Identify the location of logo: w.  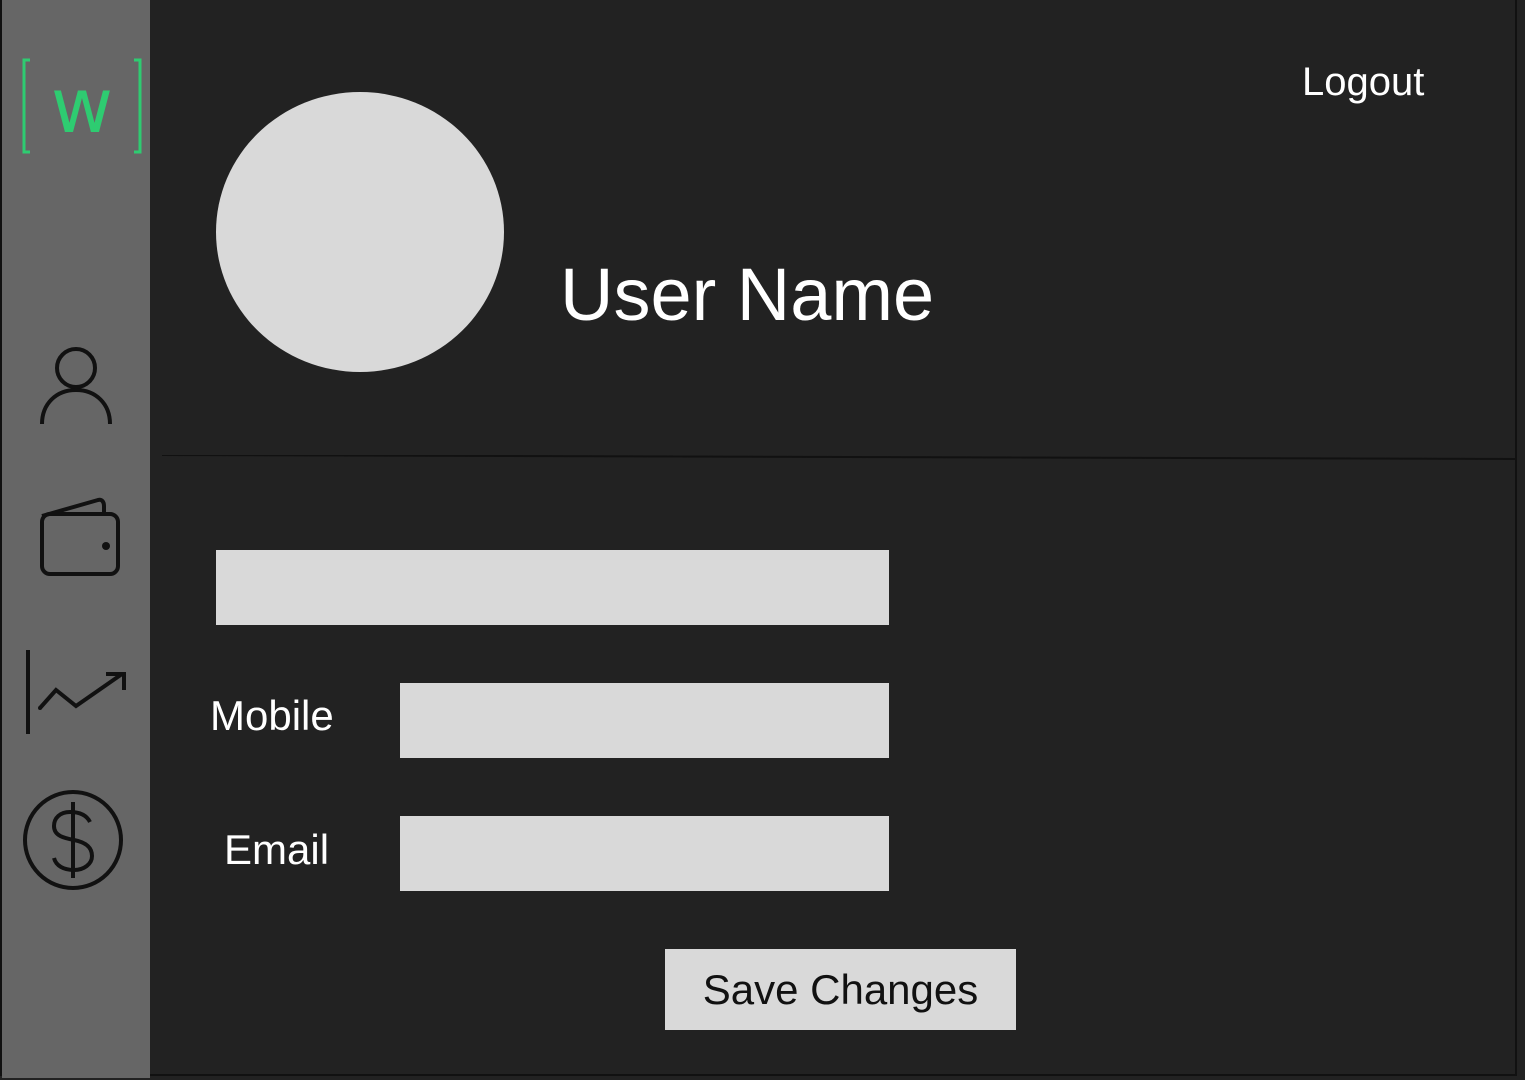
(82, 106).